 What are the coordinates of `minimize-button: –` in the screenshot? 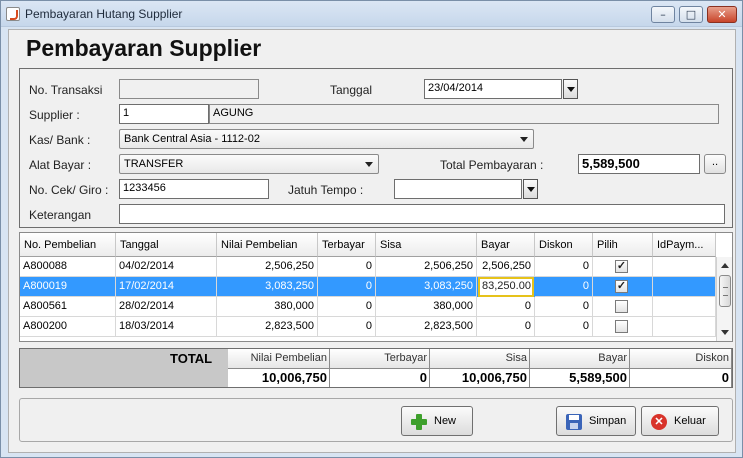 It's located at (663, 14).